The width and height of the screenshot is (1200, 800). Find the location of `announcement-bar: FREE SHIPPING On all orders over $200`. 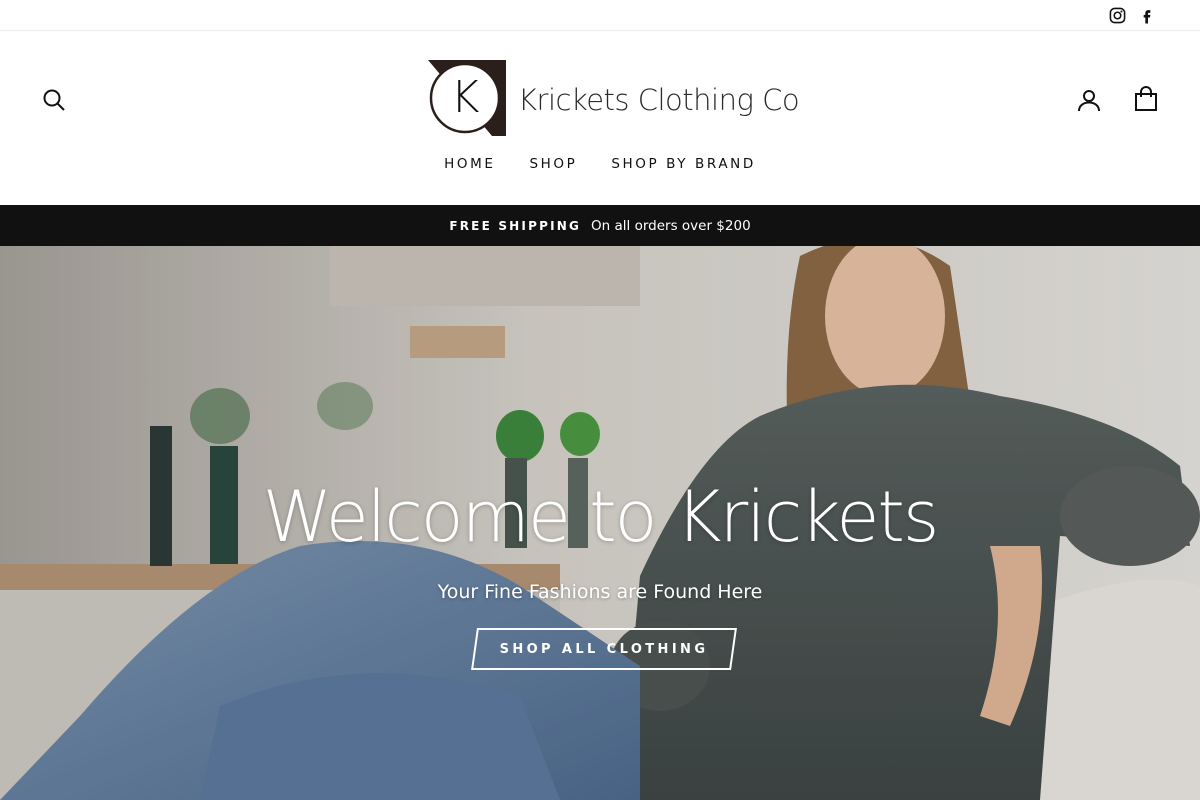

announcement-bar: FREE SHIPPING On all orders over $200 is located at coordinates (600, 225).